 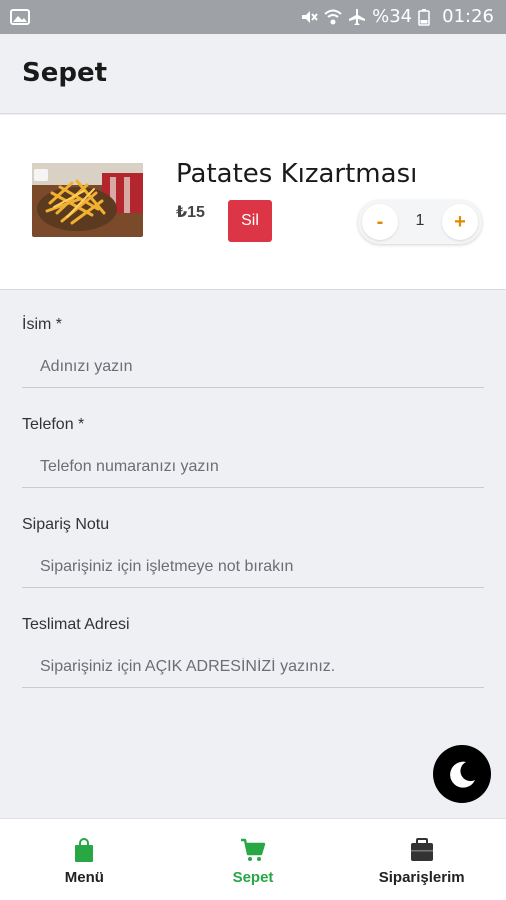 I want to click on briefcase-icon, so click(x=422, y=850).